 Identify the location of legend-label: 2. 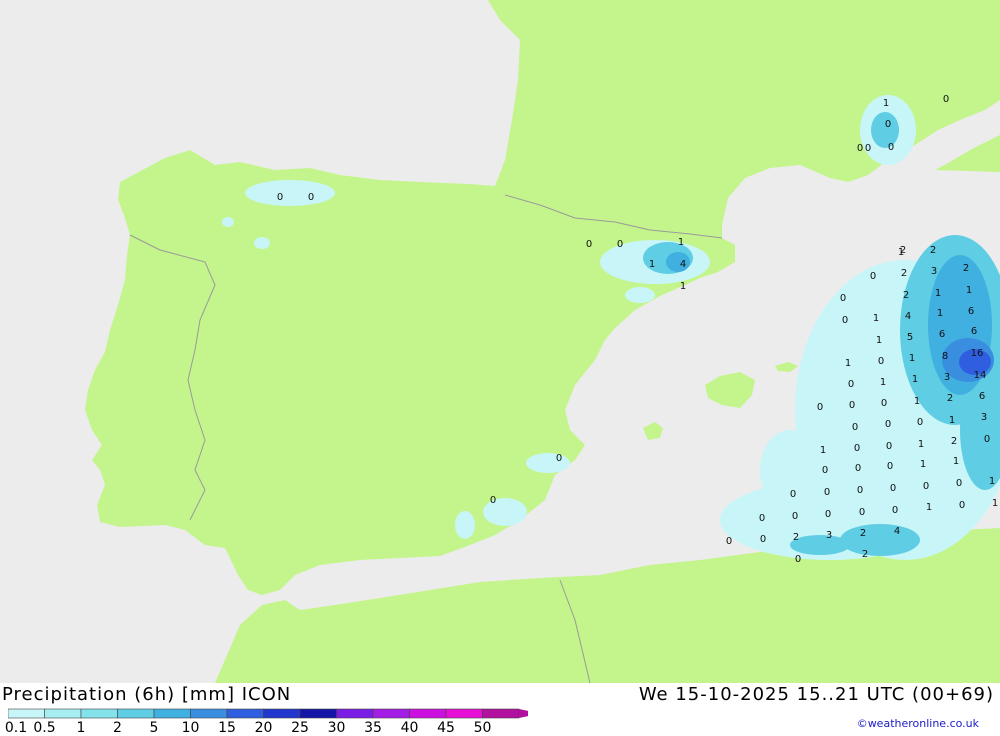
(117, 728).